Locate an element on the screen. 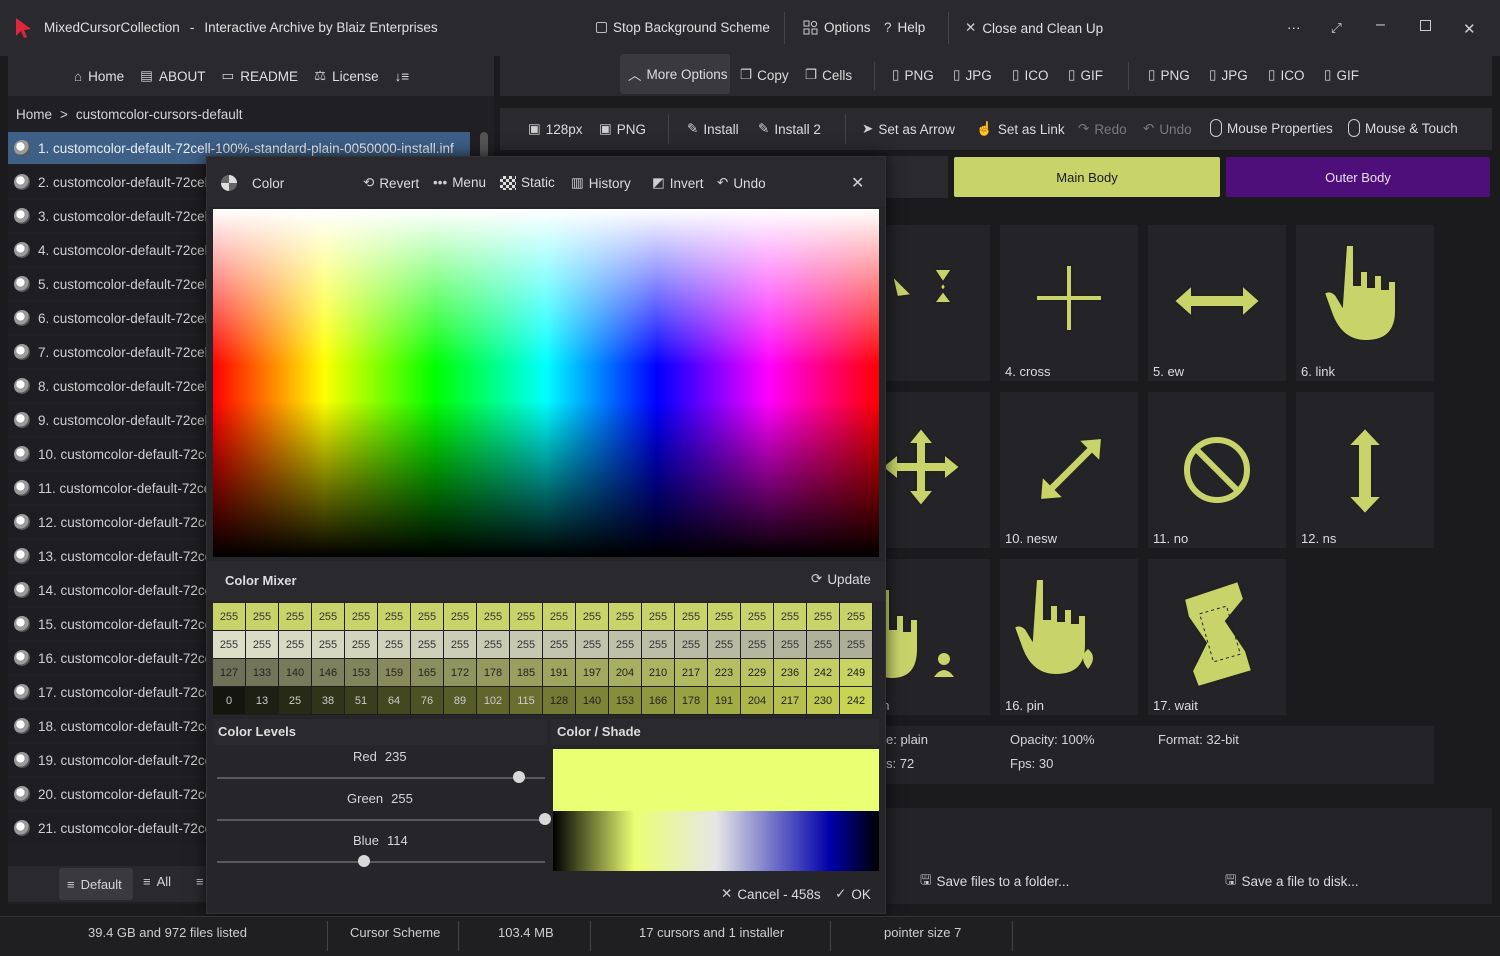  update-button: ⟳ Update is located at coordinates (841, 579).